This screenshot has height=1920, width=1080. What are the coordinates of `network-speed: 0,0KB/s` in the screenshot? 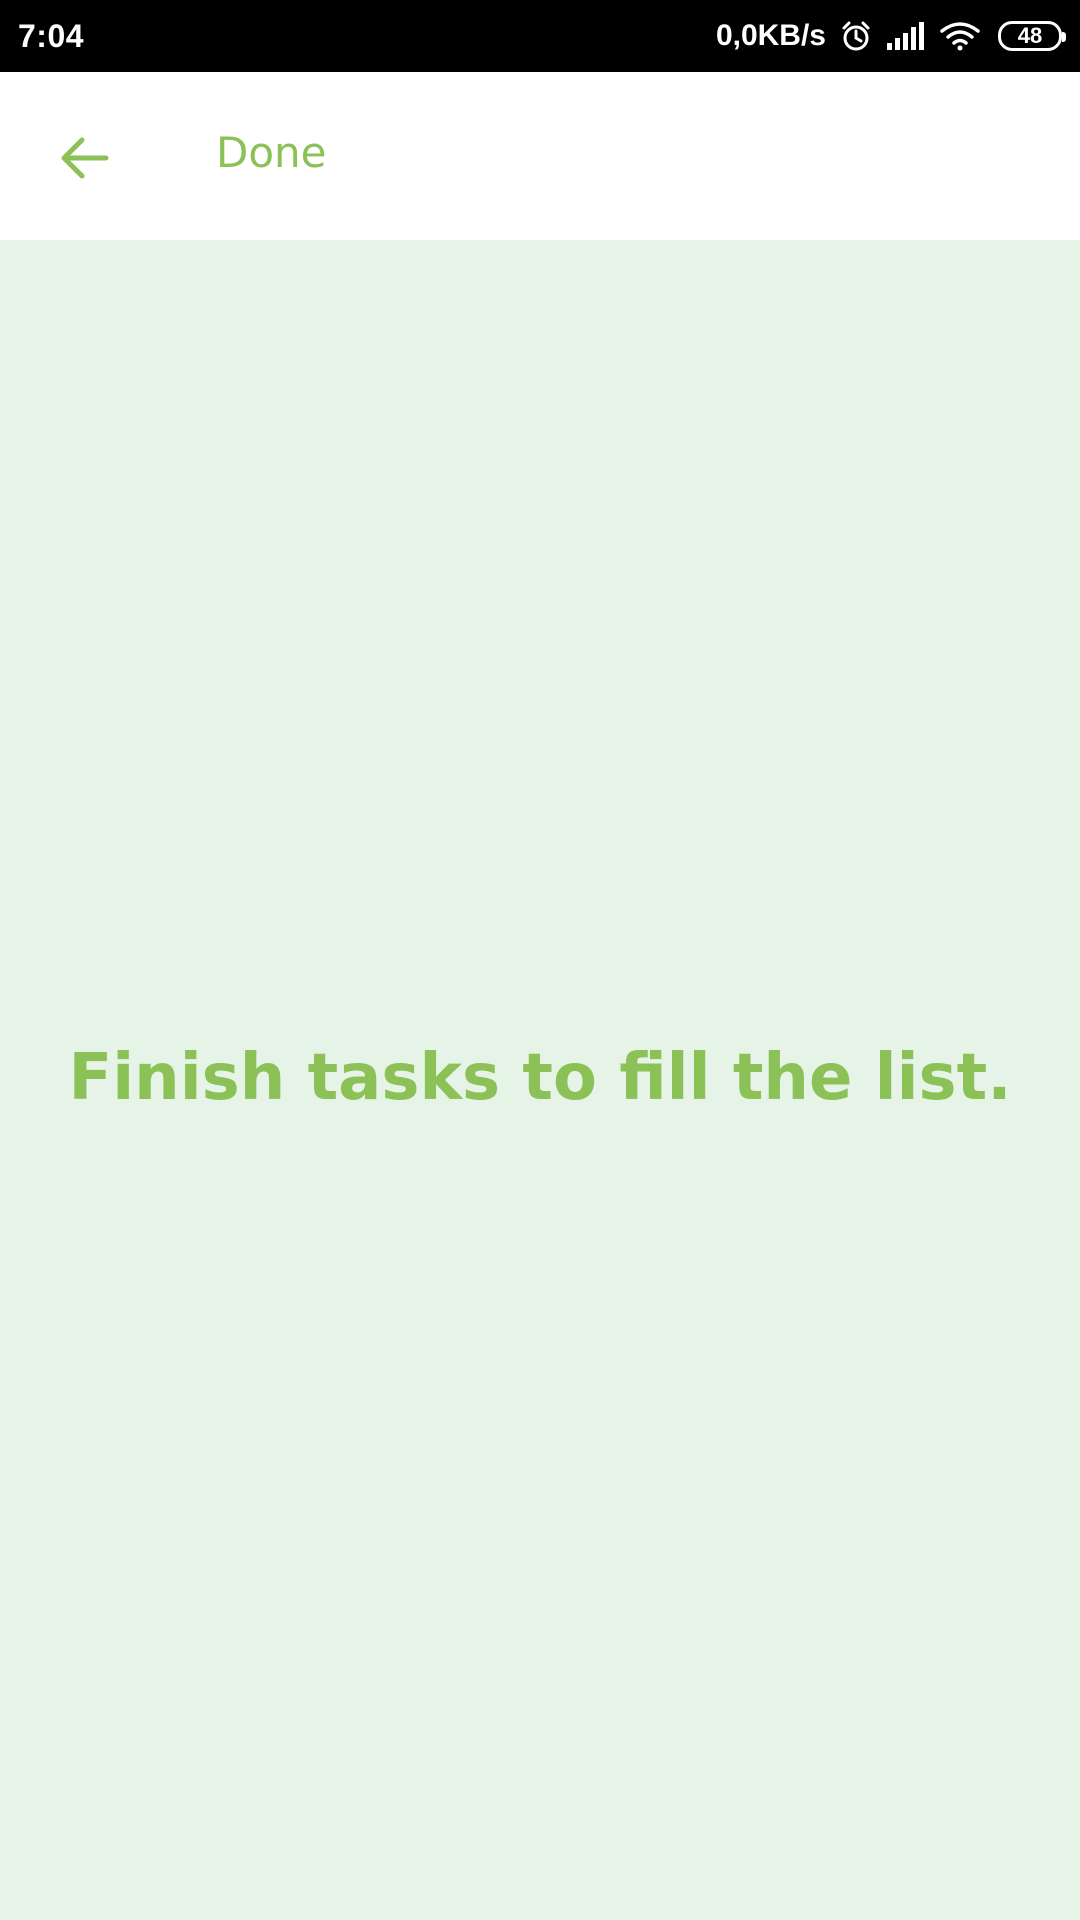 It's located at (770, 35).